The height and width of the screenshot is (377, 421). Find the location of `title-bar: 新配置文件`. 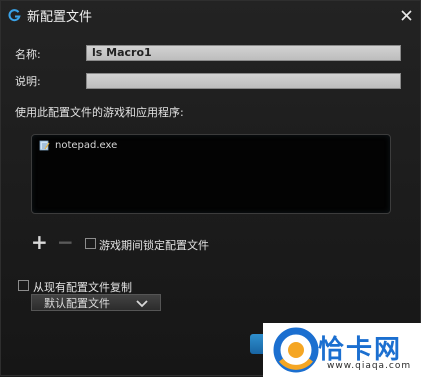

title-bar: 新配置文件 is located at coordinates (210, 15).